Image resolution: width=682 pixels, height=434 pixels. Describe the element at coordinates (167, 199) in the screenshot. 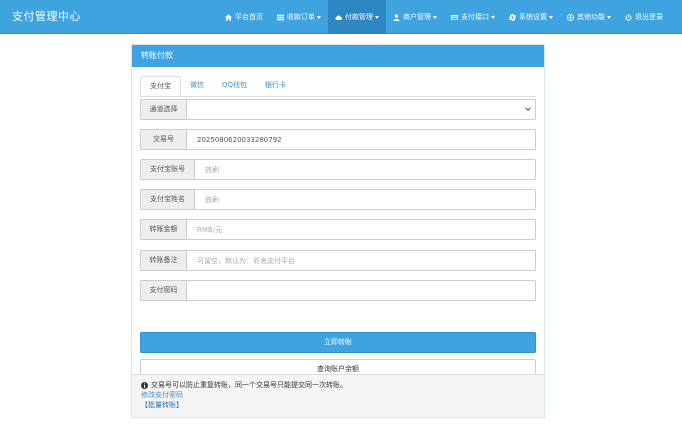

I see `name-label: 支付宝姓名` at that location.